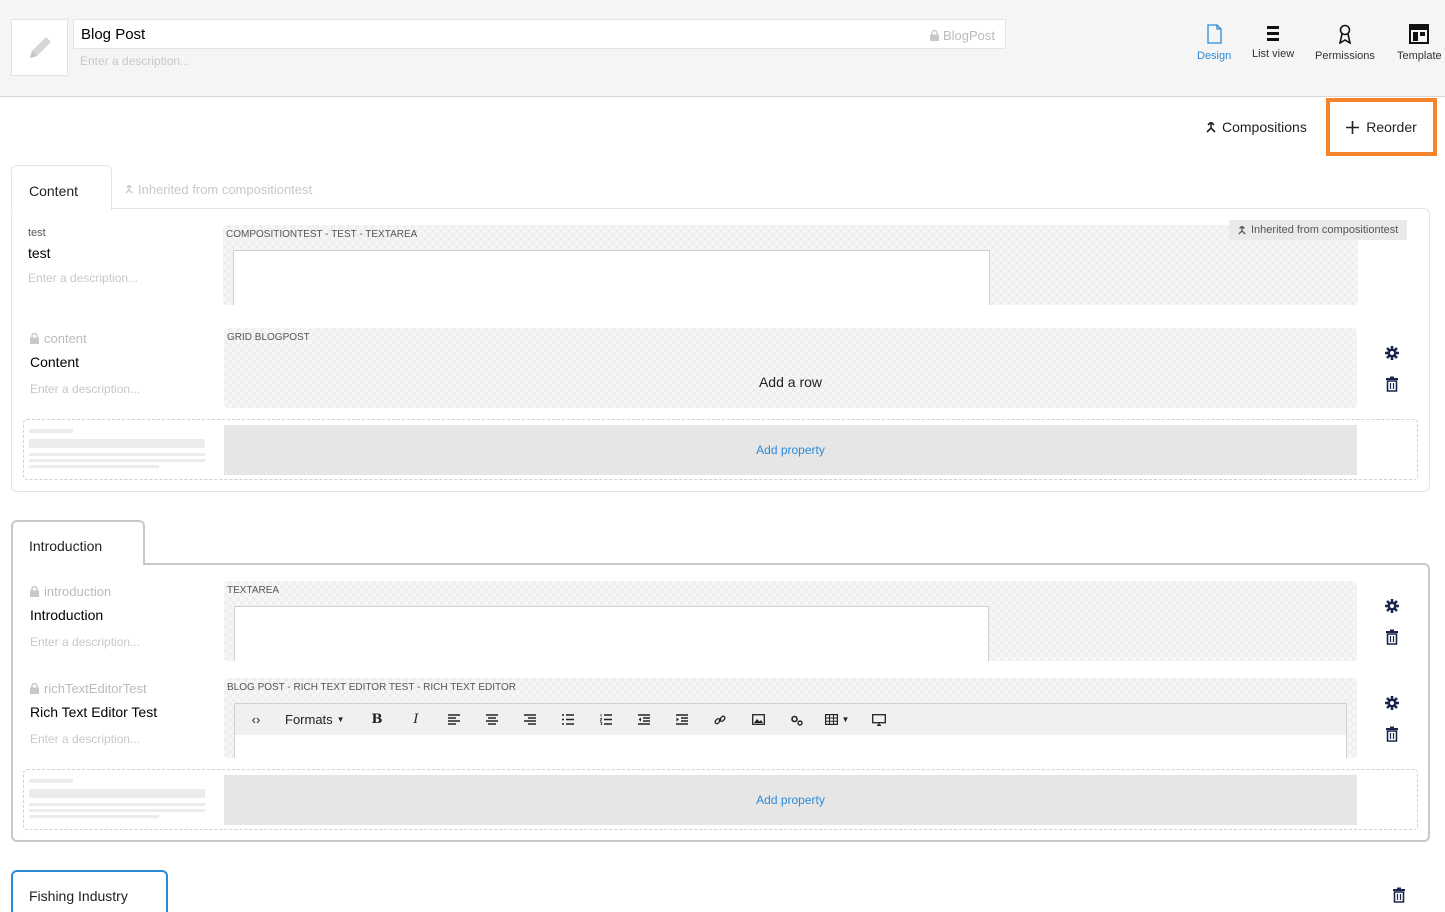 This screenshot has width=1445, height=912. I want to click on tab-introduction: Introduction, so click(78, 542).